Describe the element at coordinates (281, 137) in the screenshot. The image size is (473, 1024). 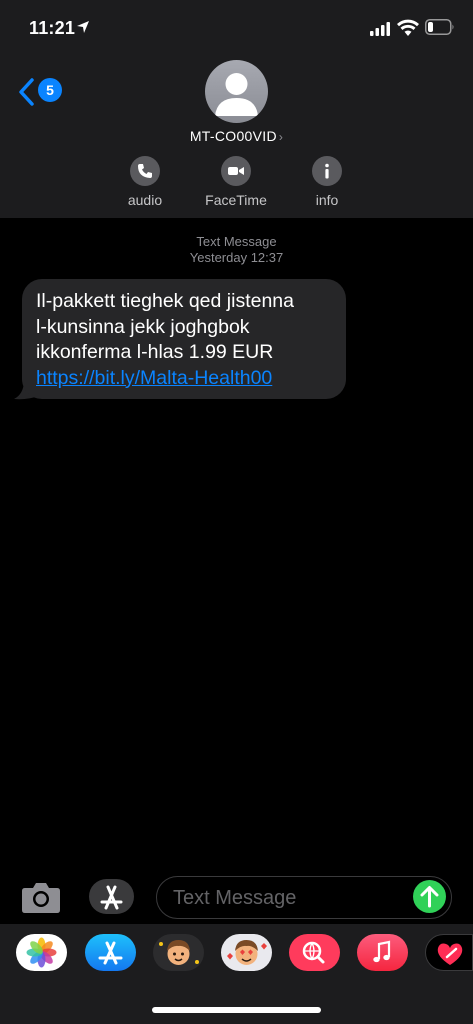
I see `chevron-right-icon: ›` at that location.